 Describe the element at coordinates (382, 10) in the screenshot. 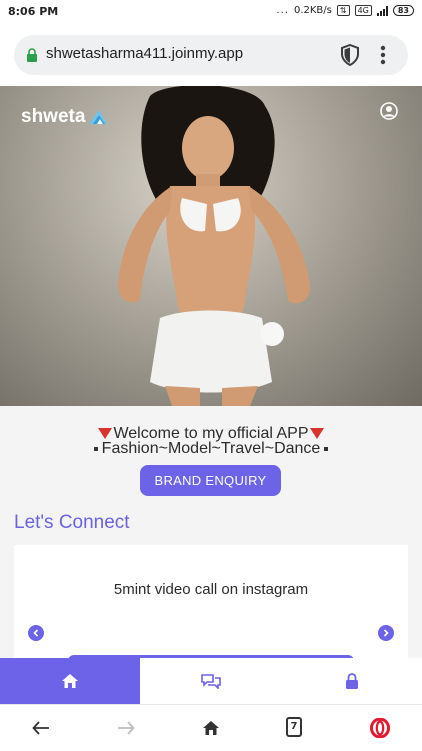

I see `signal-icon` at that location.